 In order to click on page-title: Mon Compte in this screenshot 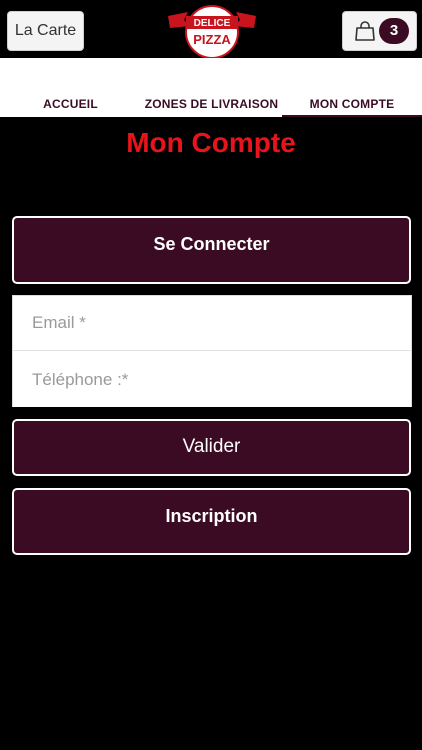, I will do `click(211, 142)`.